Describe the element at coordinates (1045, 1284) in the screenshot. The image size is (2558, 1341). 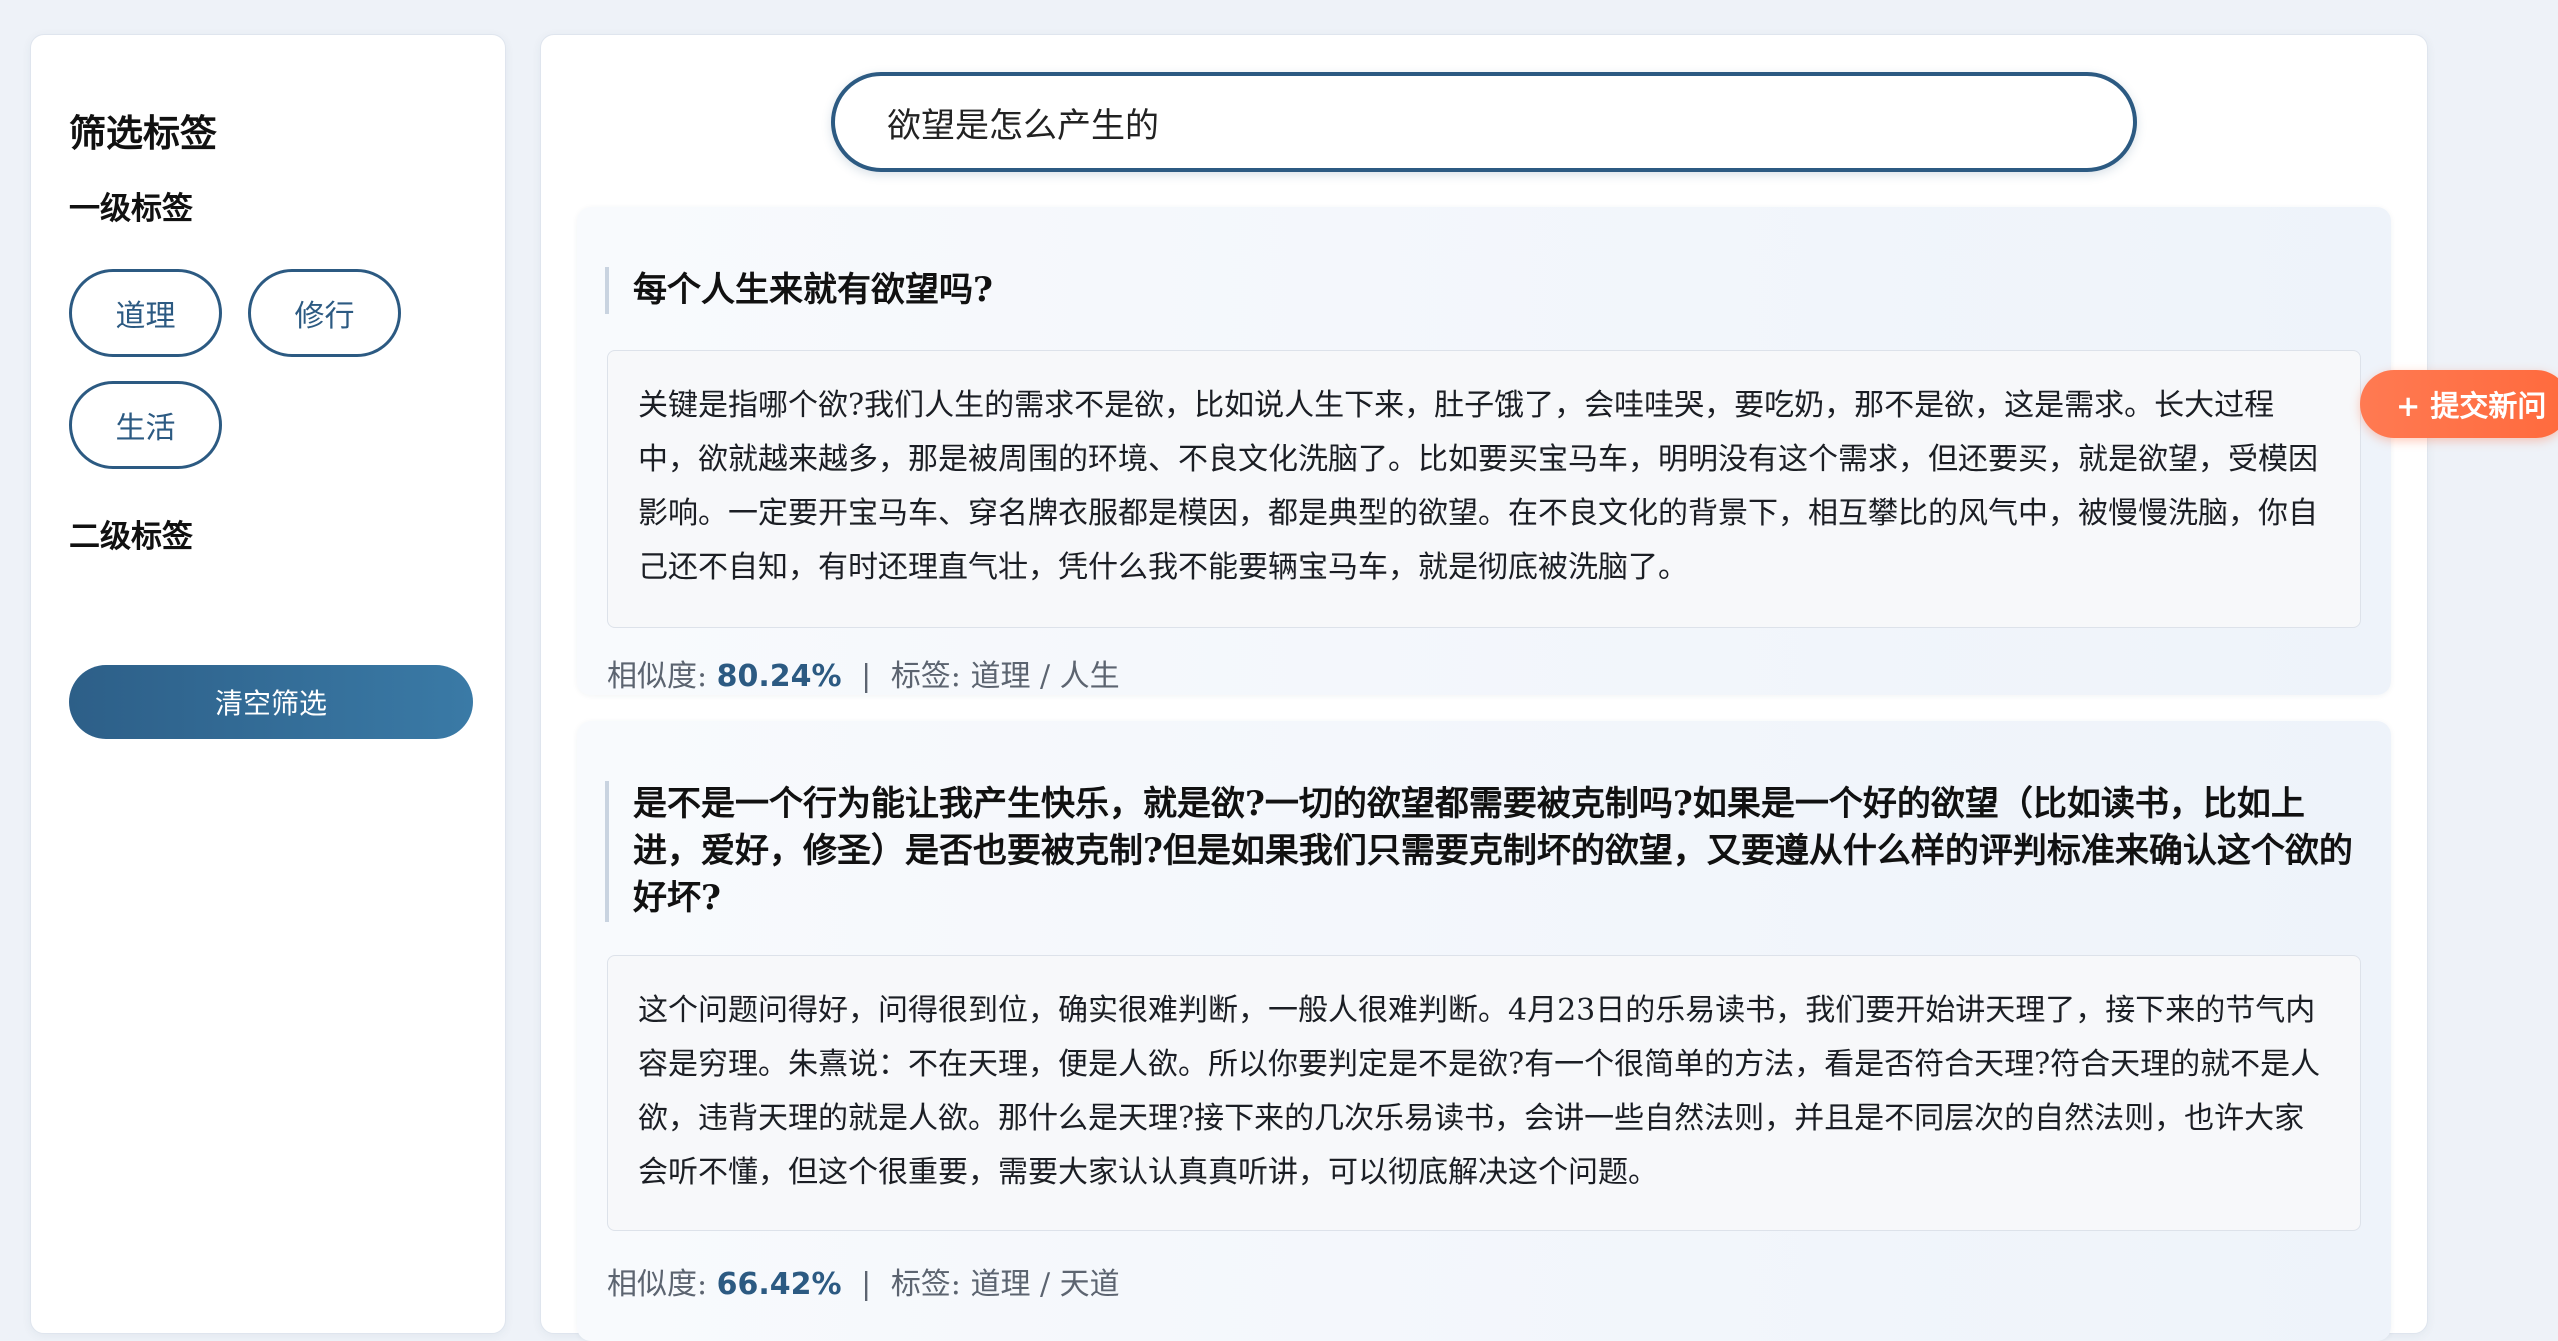
I see `tags-value: 道理 / 天道` at that location.